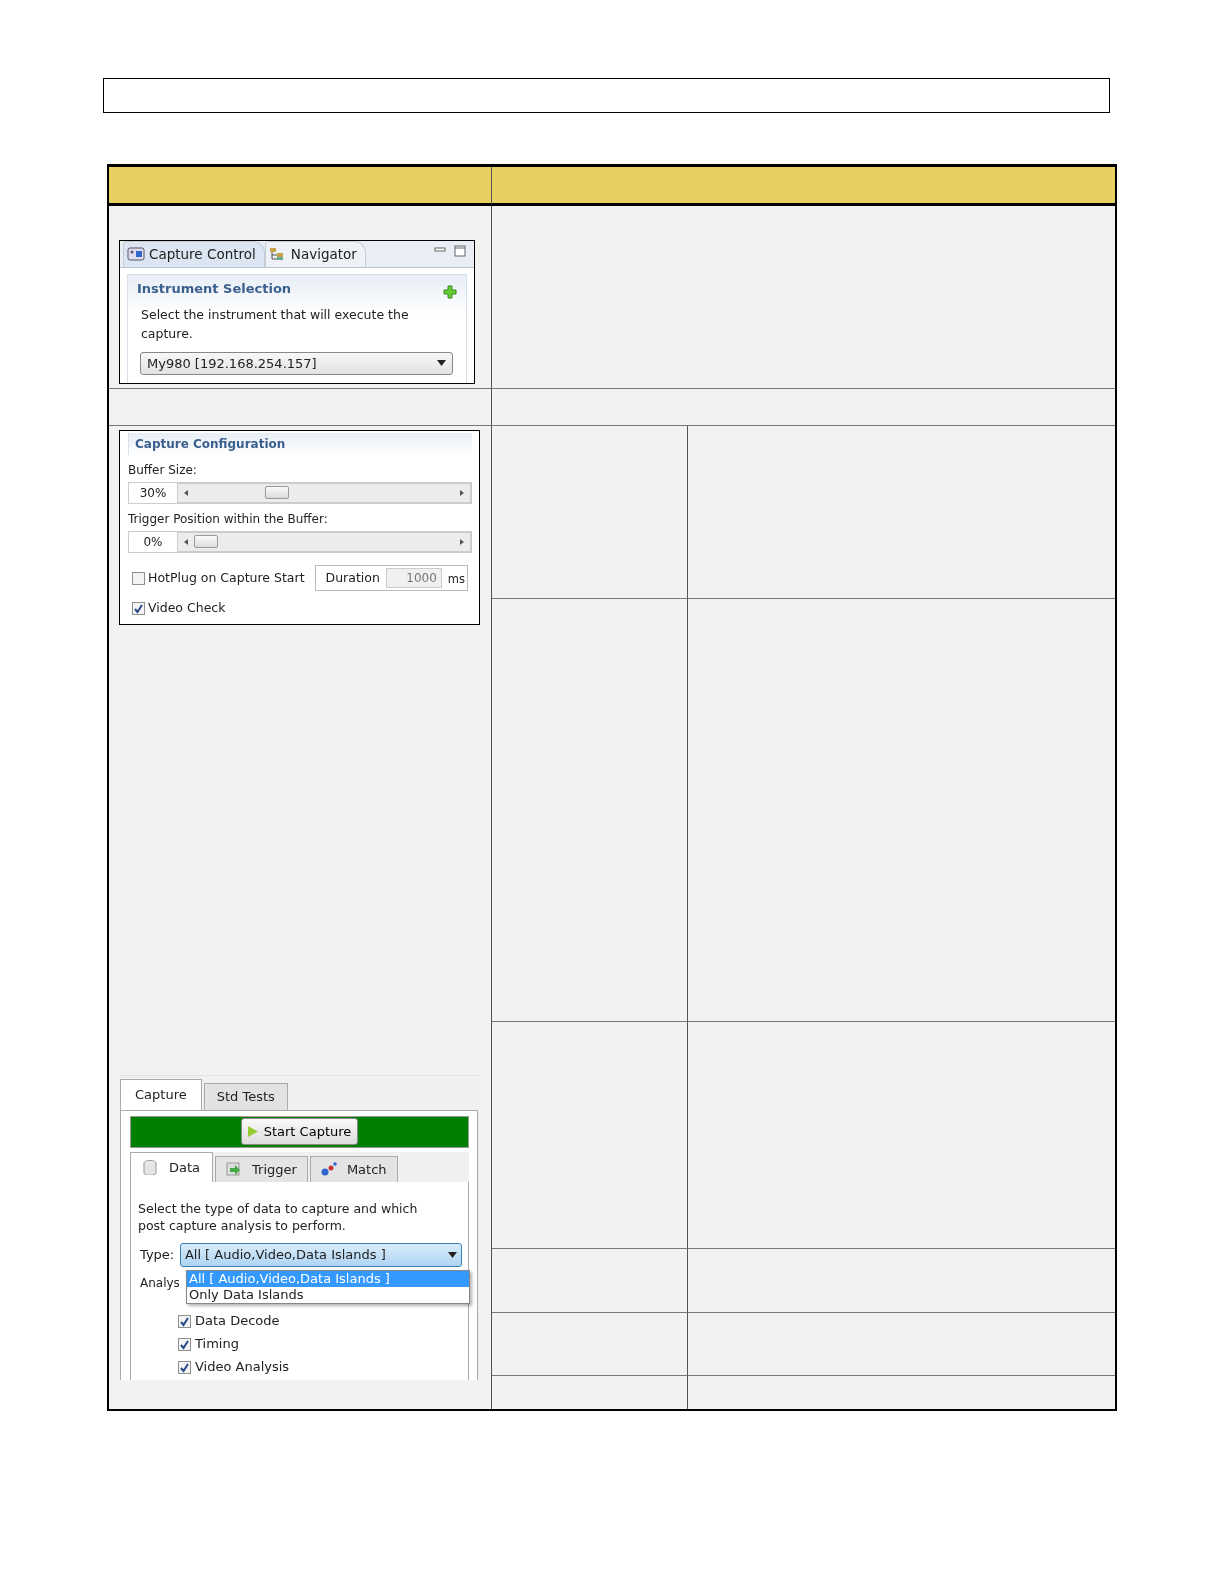  Describe the element at coordinates (172, 1166) in the screenshot. I see `tab: Data` at that location.